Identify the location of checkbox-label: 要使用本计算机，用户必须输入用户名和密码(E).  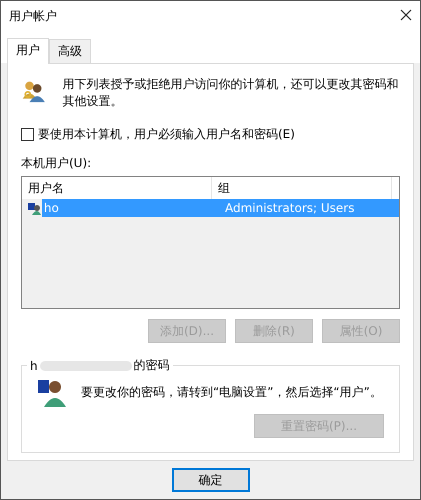
(166, 134).